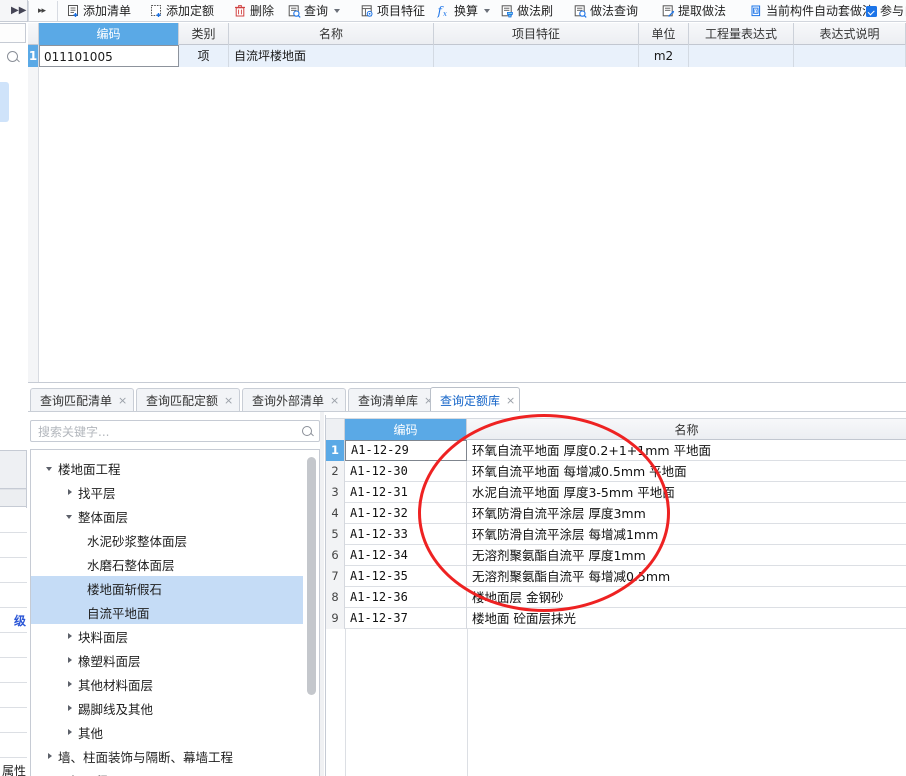 This screenshot has height=776, width=906. What do you see at coordinates (406, 597) in the screenshot?
I see `cell-code: A1-12-36` at bounding box center [406, 597].